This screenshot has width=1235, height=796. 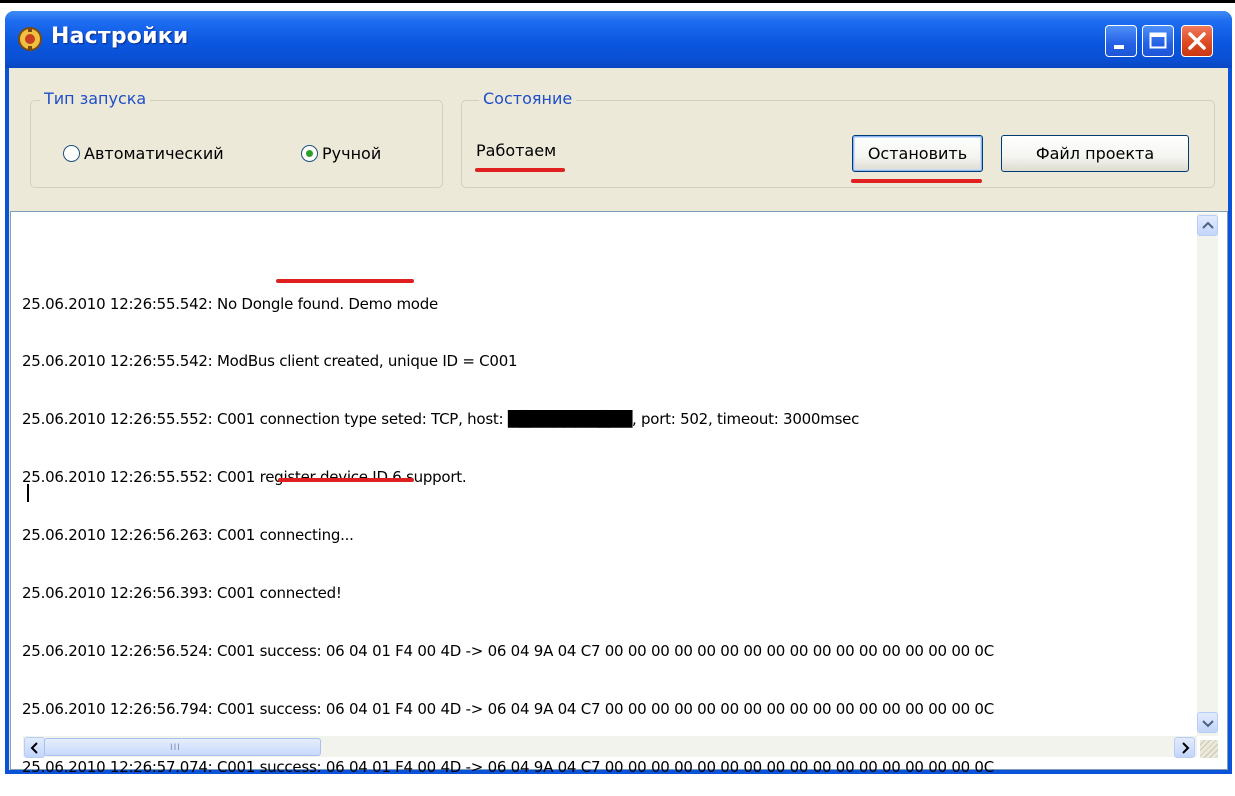 I want to click on radio-automatic: Автоматический, so click(x=143, y=153).